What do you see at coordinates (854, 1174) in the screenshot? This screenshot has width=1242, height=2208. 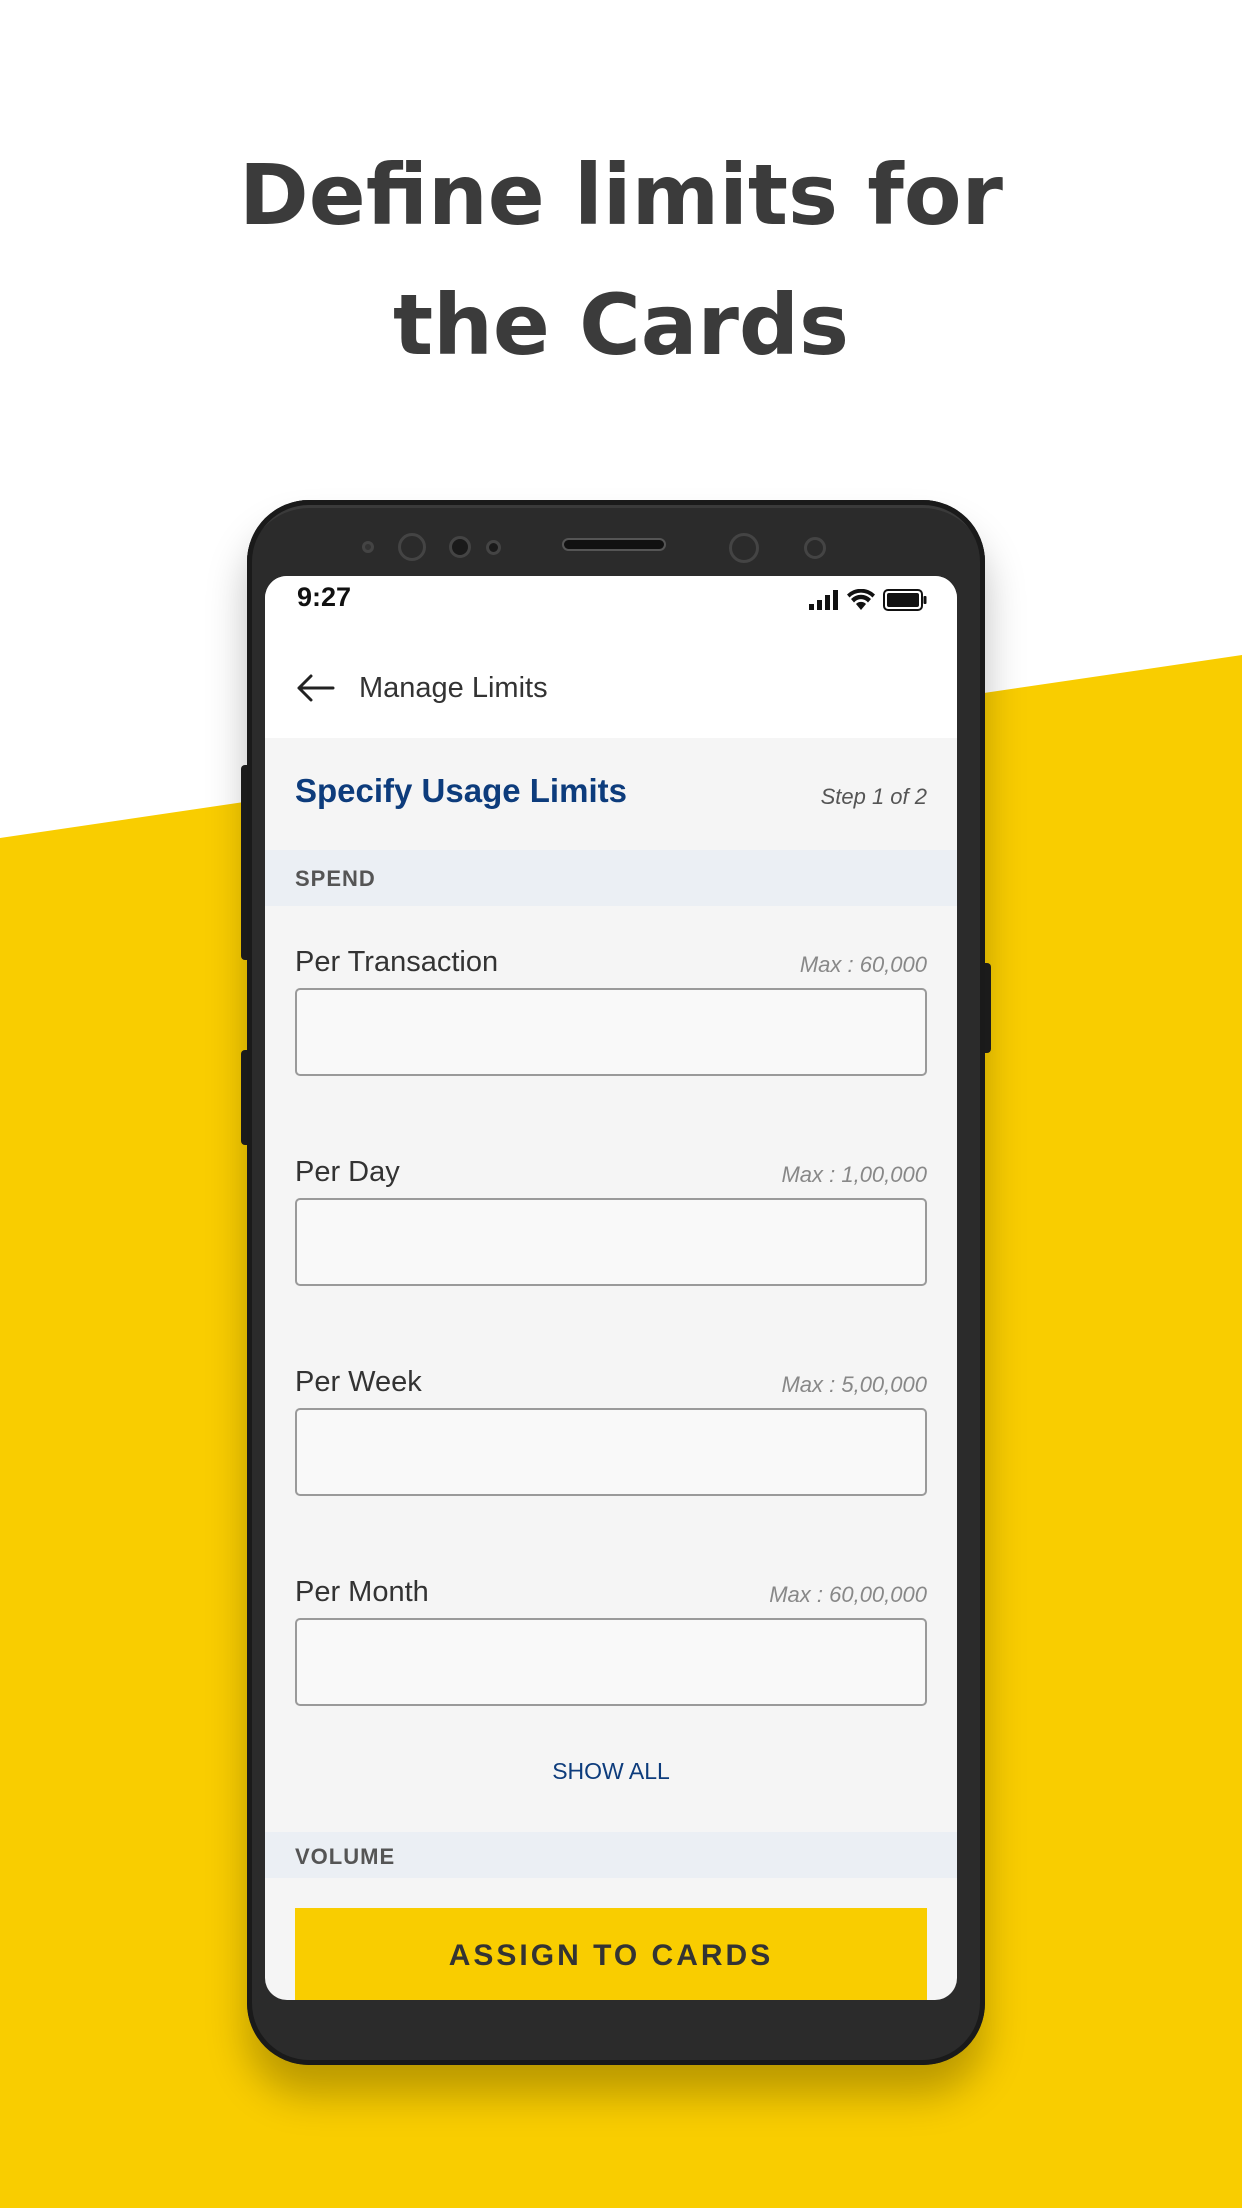 I see `field-max-hint: Max : 1,00,000` at bounding box center [854, 1174].